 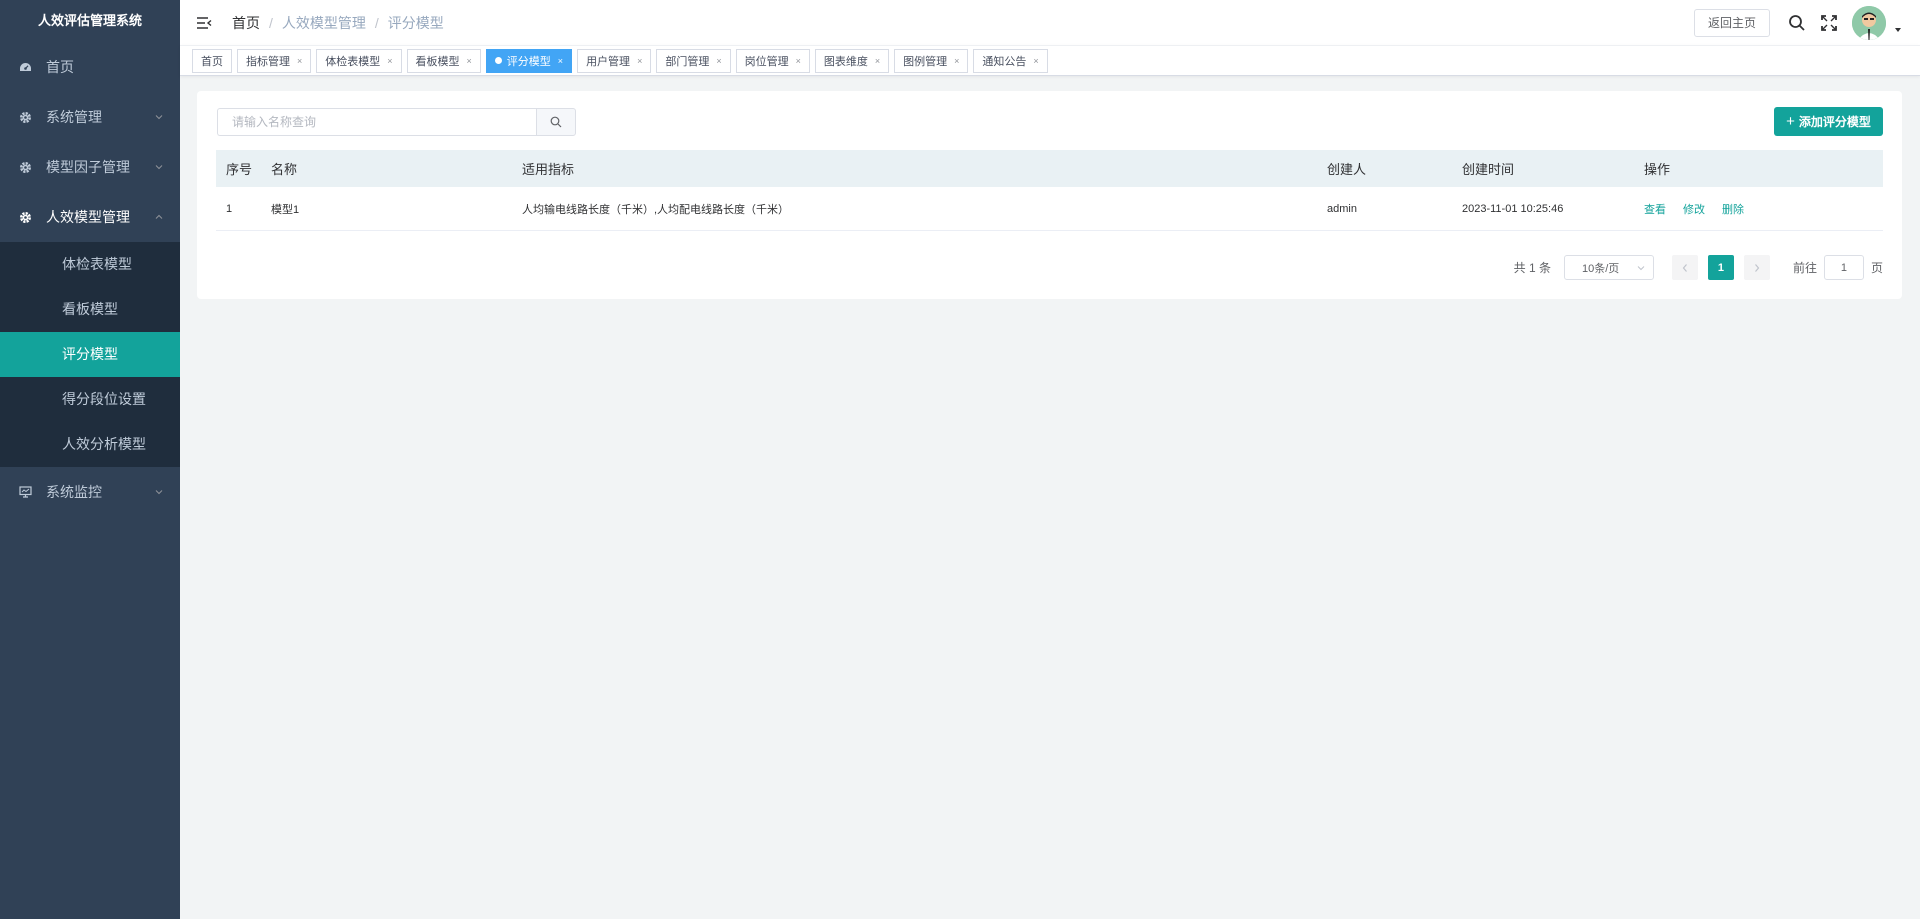 I want to click on tag-home: 首页, so click(x=212, y=60).